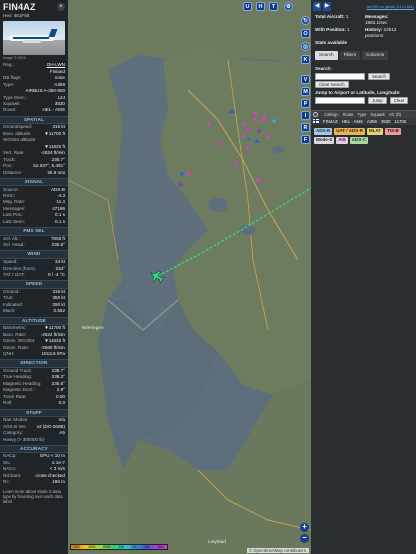 Image resolution: width=416 pixels, height=554 pixels. I want to click on refresh-icon: ↻, so click(305, 20).